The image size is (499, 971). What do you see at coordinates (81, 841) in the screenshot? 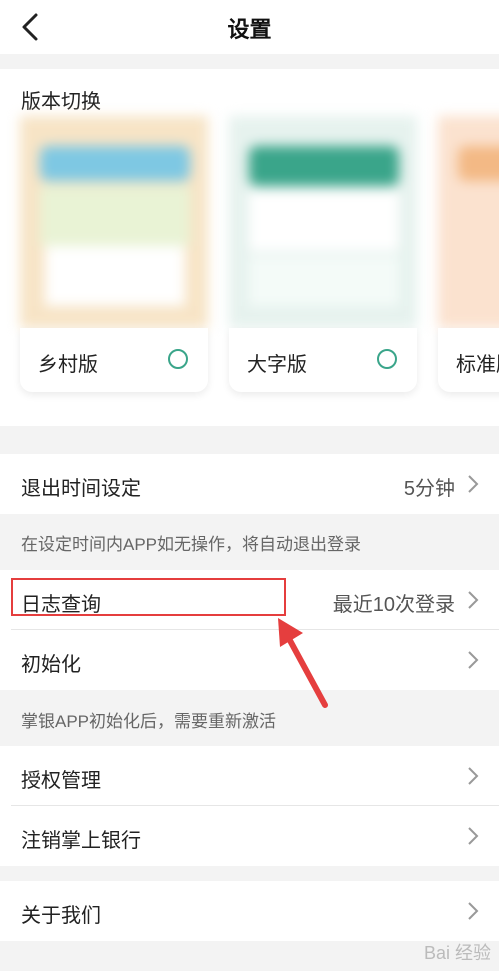
I see `row-label: 注销掌上银行` at bounding box center [81, 841].